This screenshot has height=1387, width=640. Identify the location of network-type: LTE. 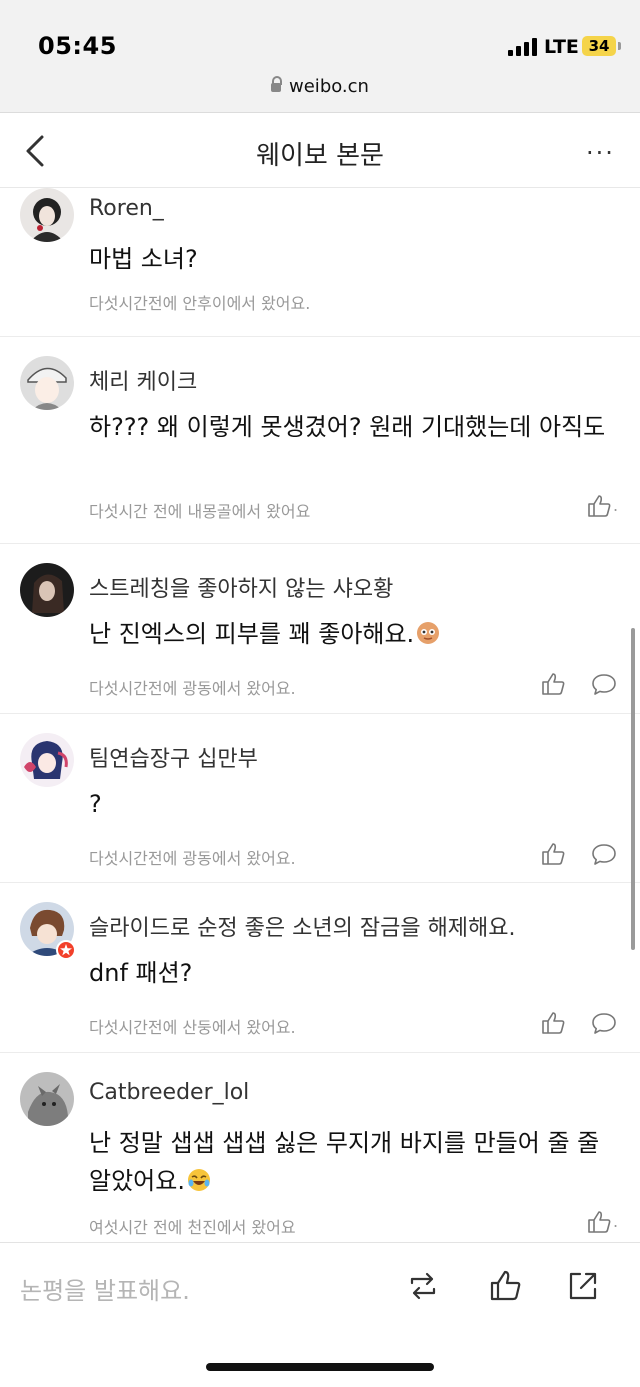
(561, 47).